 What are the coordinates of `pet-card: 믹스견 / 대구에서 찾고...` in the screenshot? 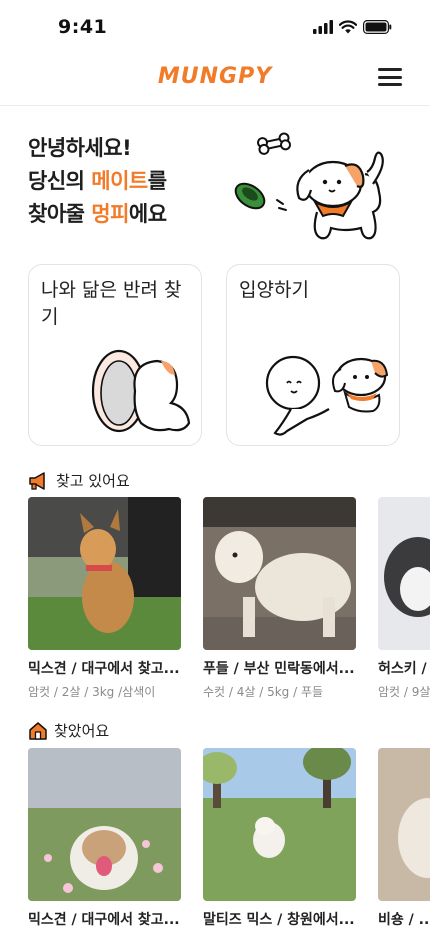 It's located at (104, 837).